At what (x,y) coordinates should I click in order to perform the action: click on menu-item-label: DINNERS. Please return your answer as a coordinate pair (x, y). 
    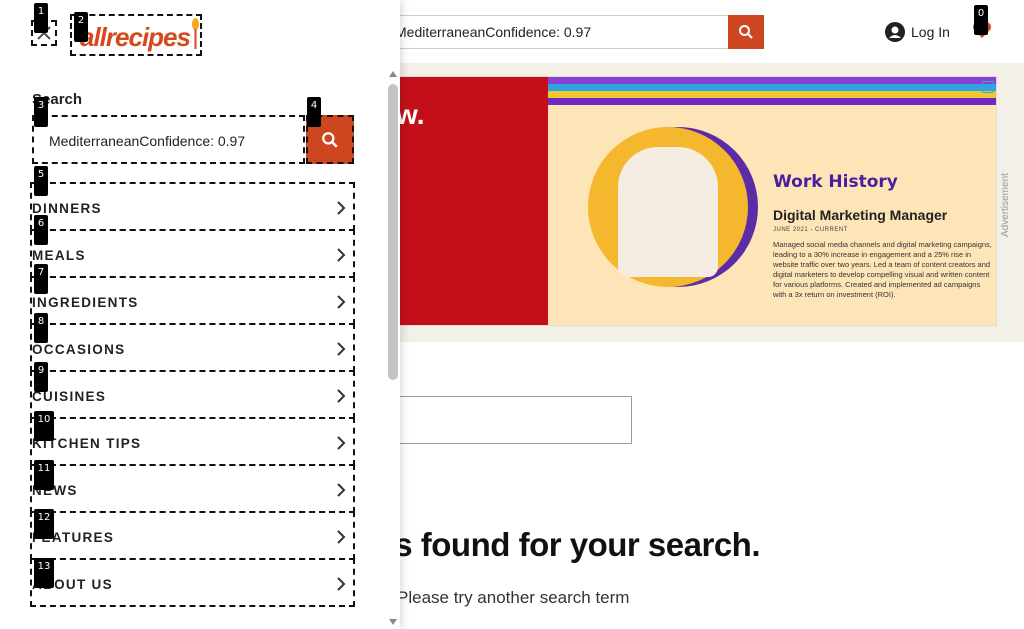
    Looking at the image, I should click on (67, 208).